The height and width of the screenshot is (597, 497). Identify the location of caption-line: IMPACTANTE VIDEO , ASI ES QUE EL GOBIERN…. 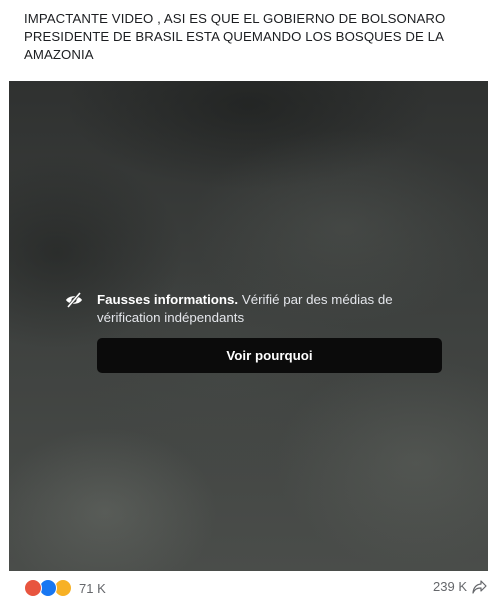
(235, 18).